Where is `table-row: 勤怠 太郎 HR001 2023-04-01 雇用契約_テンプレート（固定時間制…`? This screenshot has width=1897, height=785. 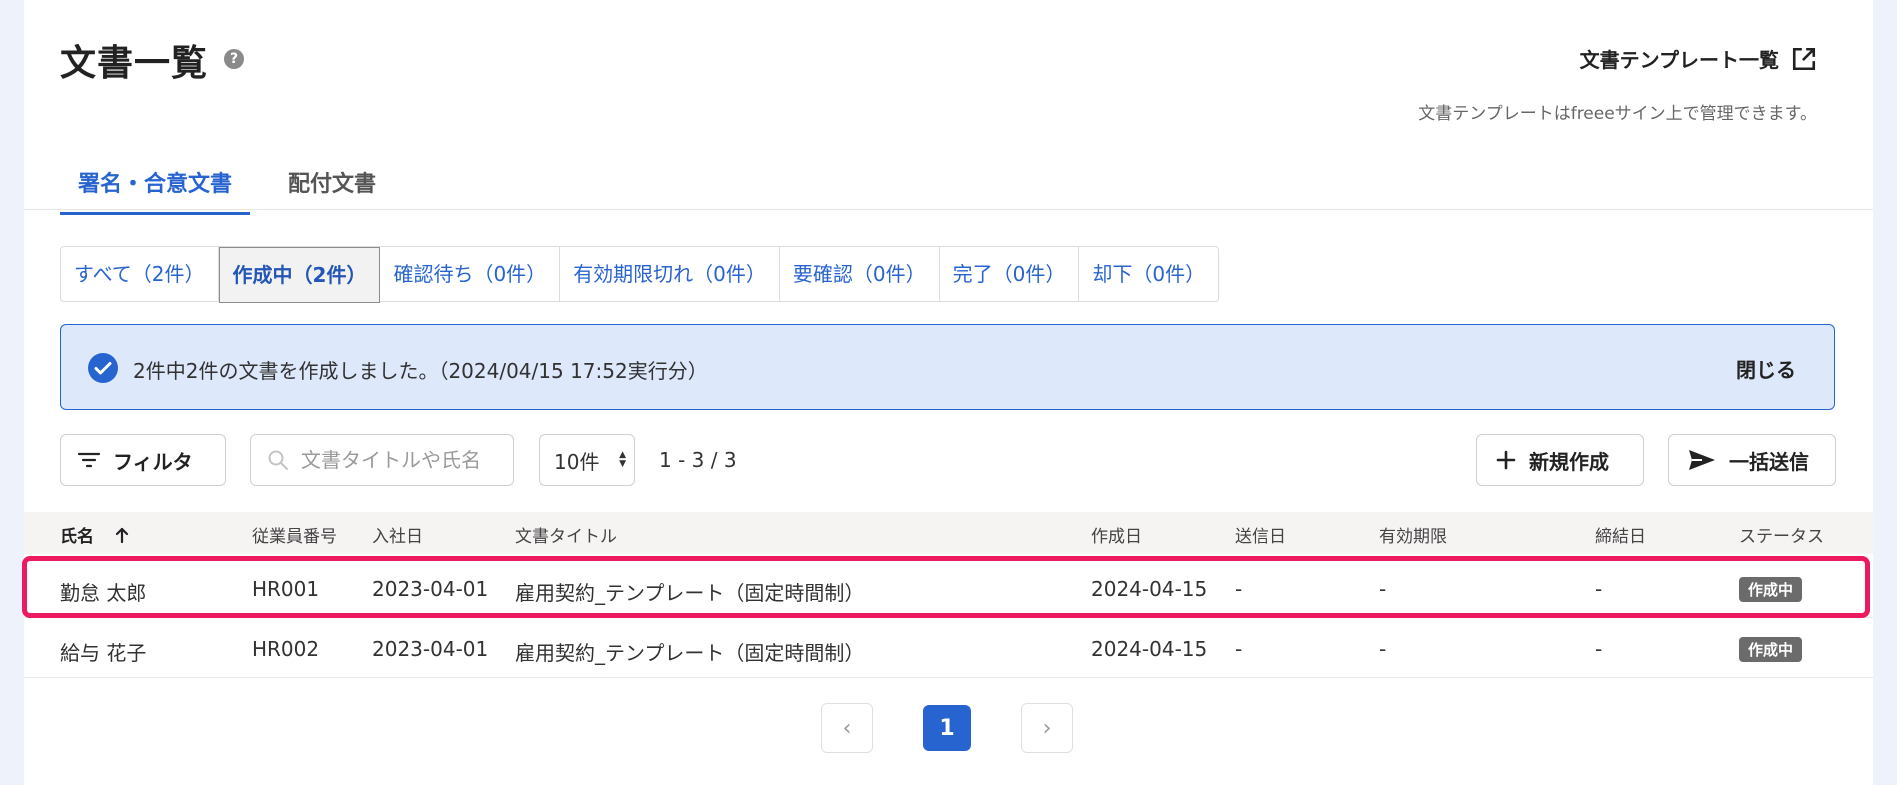 table-row: 勤怠 太郎 HR001 2023-04-01 雇用契約_テンプレート（固定時間制… is located at coordinates (948, 588).